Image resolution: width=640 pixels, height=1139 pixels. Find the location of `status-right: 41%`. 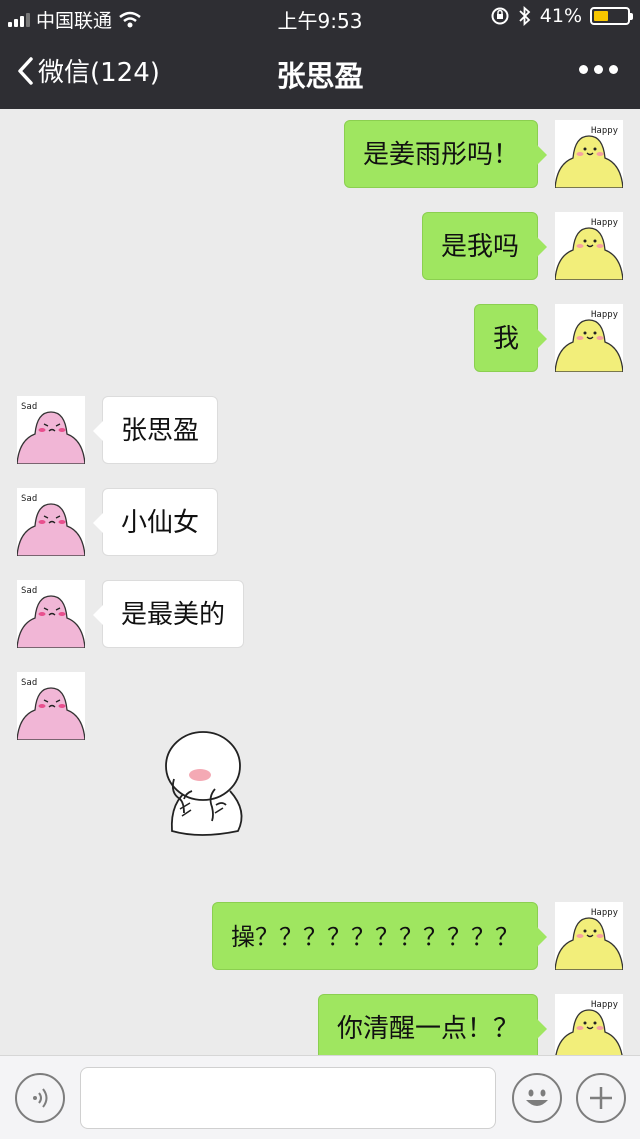

status-right: 41% is located at coordinates (561, 16).